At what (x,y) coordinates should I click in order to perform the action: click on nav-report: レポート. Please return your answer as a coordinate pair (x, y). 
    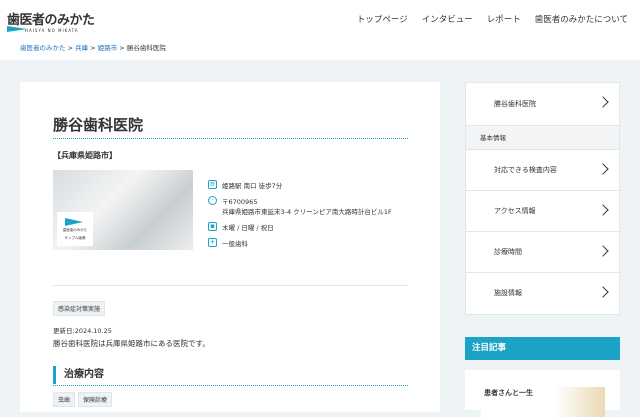
    Looking at the image, I should click on (504, 19).